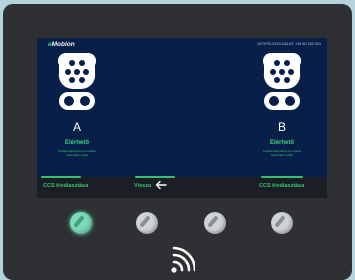 Image resolution: width=355 pixels, height=280 pixels. What do you see at coordinates (76, 127) in the screenshot?
I see `connector-a-label: A` at bounding box center [76, 127].